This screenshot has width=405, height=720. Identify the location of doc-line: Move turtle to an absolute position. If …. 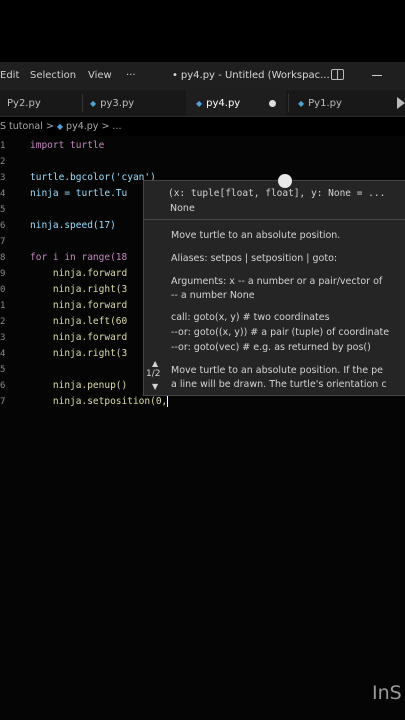
(277, 370).